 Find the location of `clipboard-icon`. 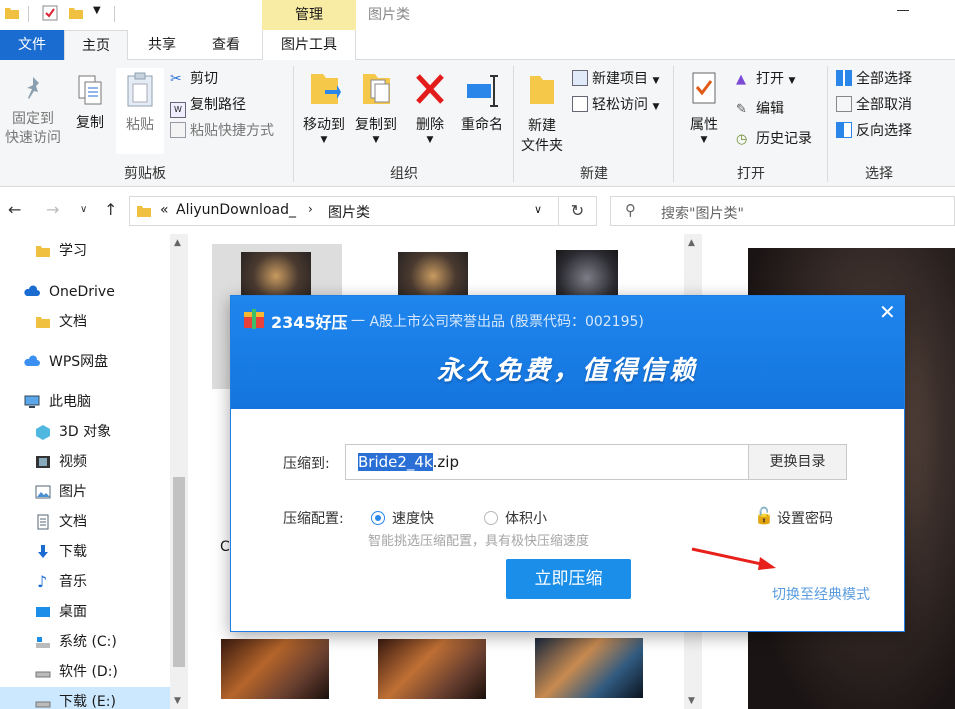

clipboard-icon is located at coordinates (140, 89).